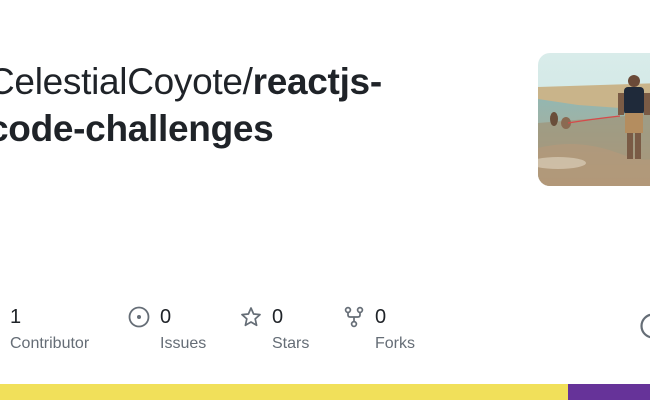  I want to click on owner-avatar, so click(594, 119).